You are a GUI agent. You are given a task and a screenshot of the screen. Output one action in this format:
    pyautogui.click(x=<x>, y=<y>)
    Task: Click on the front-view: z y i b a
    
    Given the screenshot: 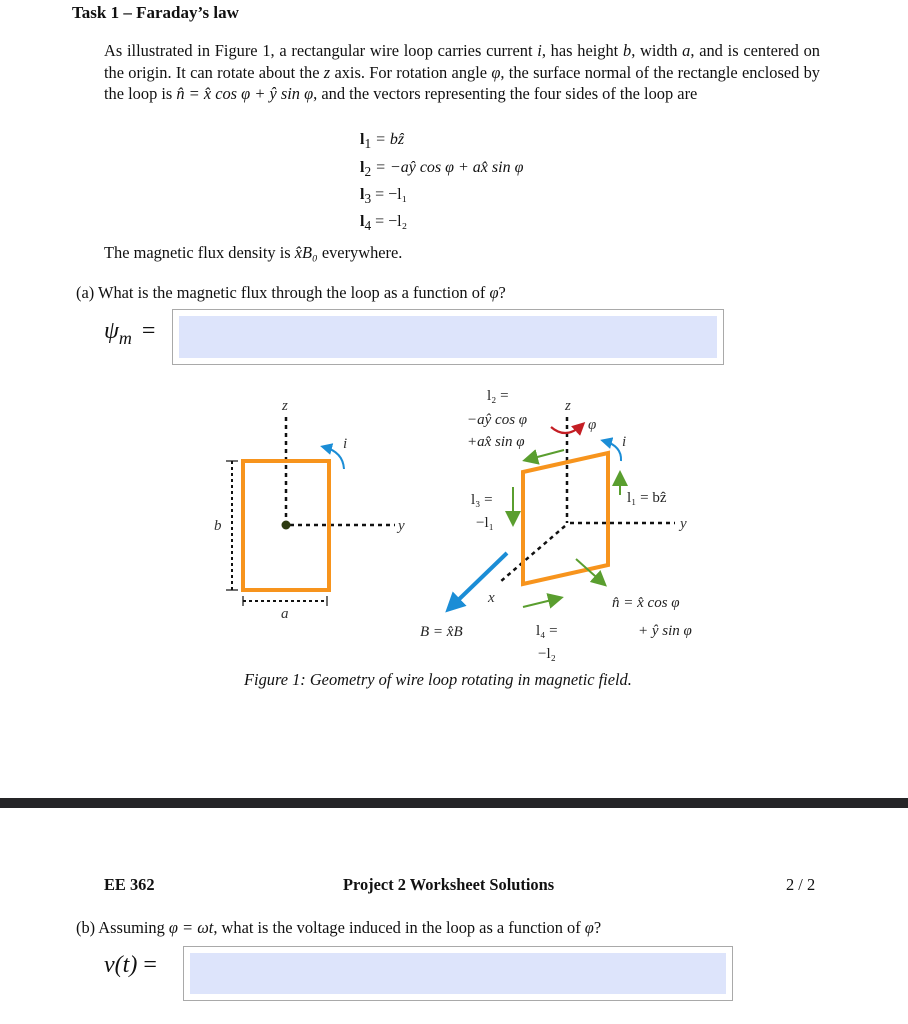 What is the action you would take?
    pyautogui.click(x=309, y=510)
    